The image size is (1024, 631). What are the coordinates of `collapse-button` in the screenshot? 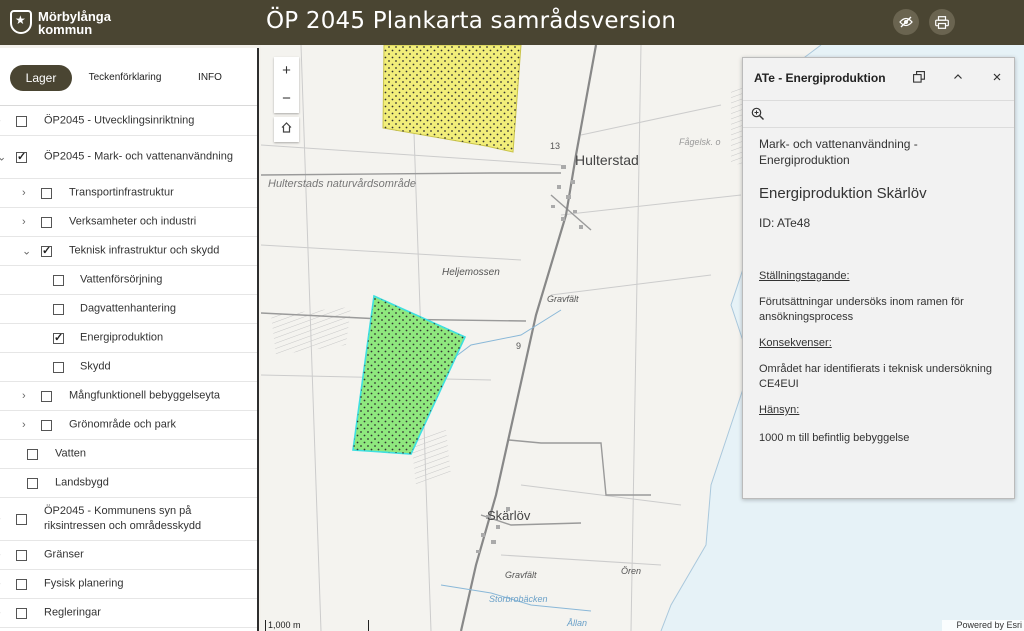 It's located at (958, 78).